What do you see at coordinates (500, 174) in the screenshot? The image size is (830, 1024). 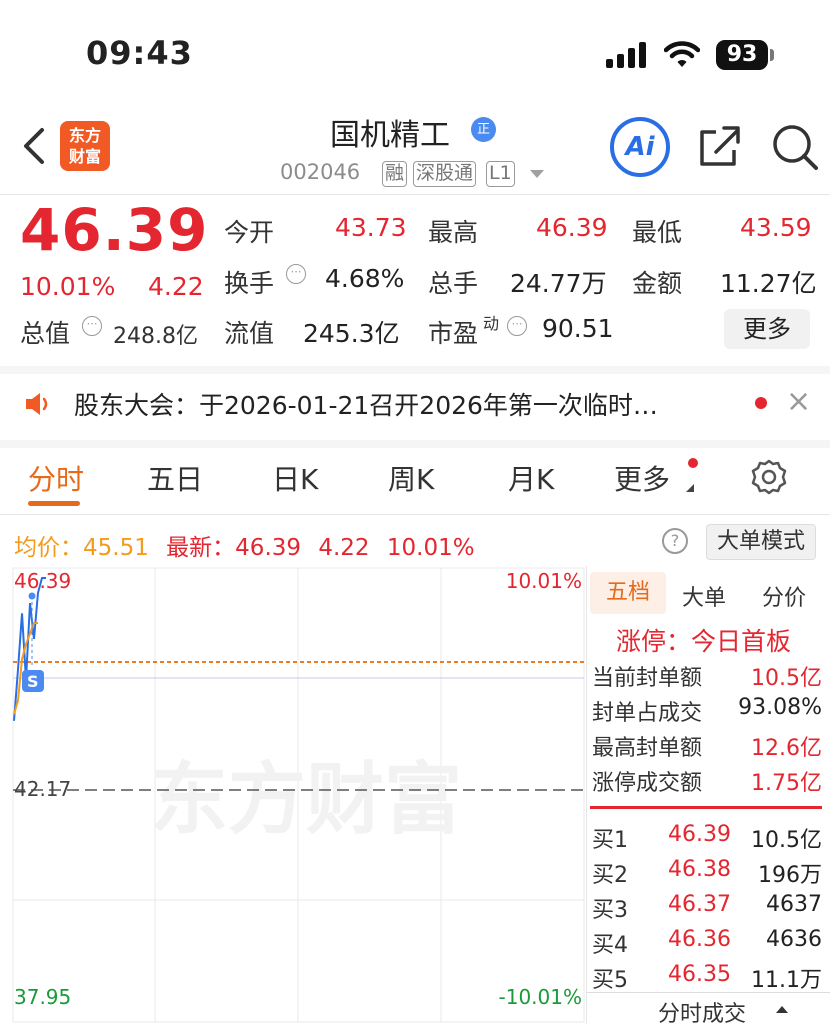 I see `tag-level: L1` at bounding box center [500, 174].